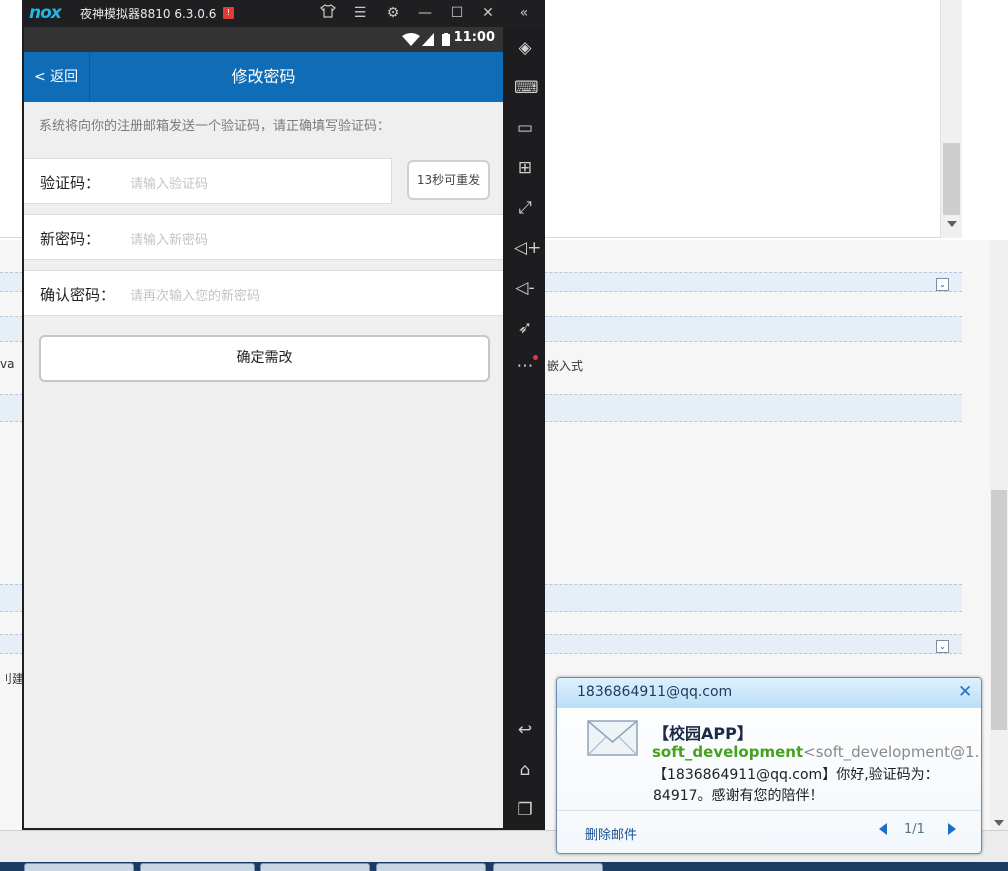 The image size is (1008, 871). I want to click on shirt-icon, so click(328, 13).